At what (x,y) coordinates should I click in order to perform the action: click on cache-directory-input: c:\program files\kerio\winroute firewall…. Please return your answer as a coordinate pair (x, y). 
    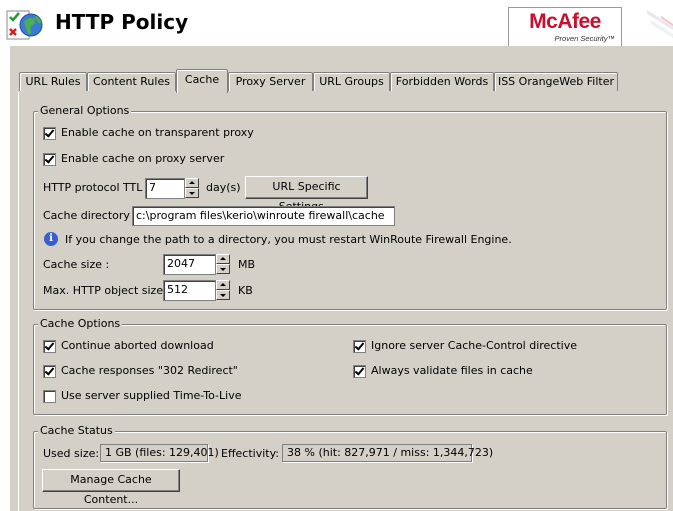
    Looking at the image, I should click on (263, 216).